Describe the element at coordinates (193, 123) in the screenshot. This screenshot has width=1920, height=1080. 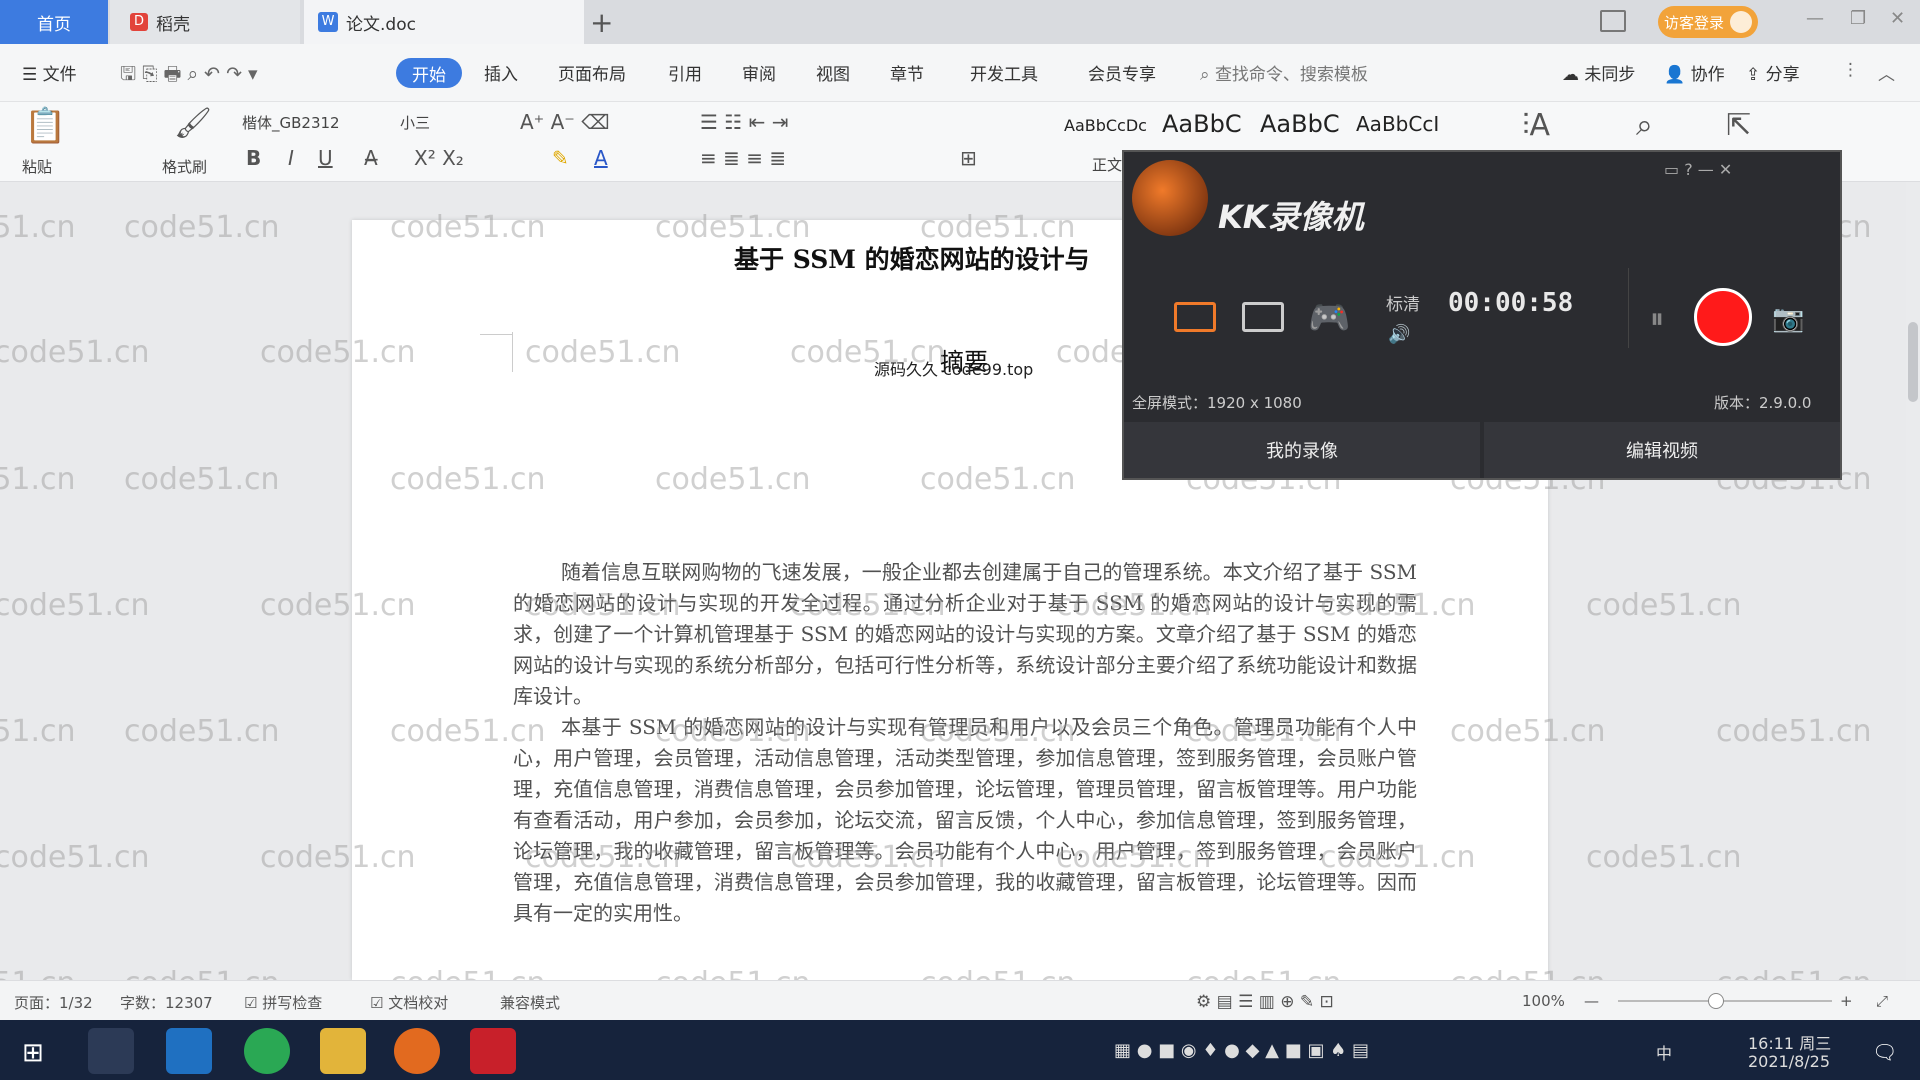
I see `format-painter-icon: 🖌` at that location.